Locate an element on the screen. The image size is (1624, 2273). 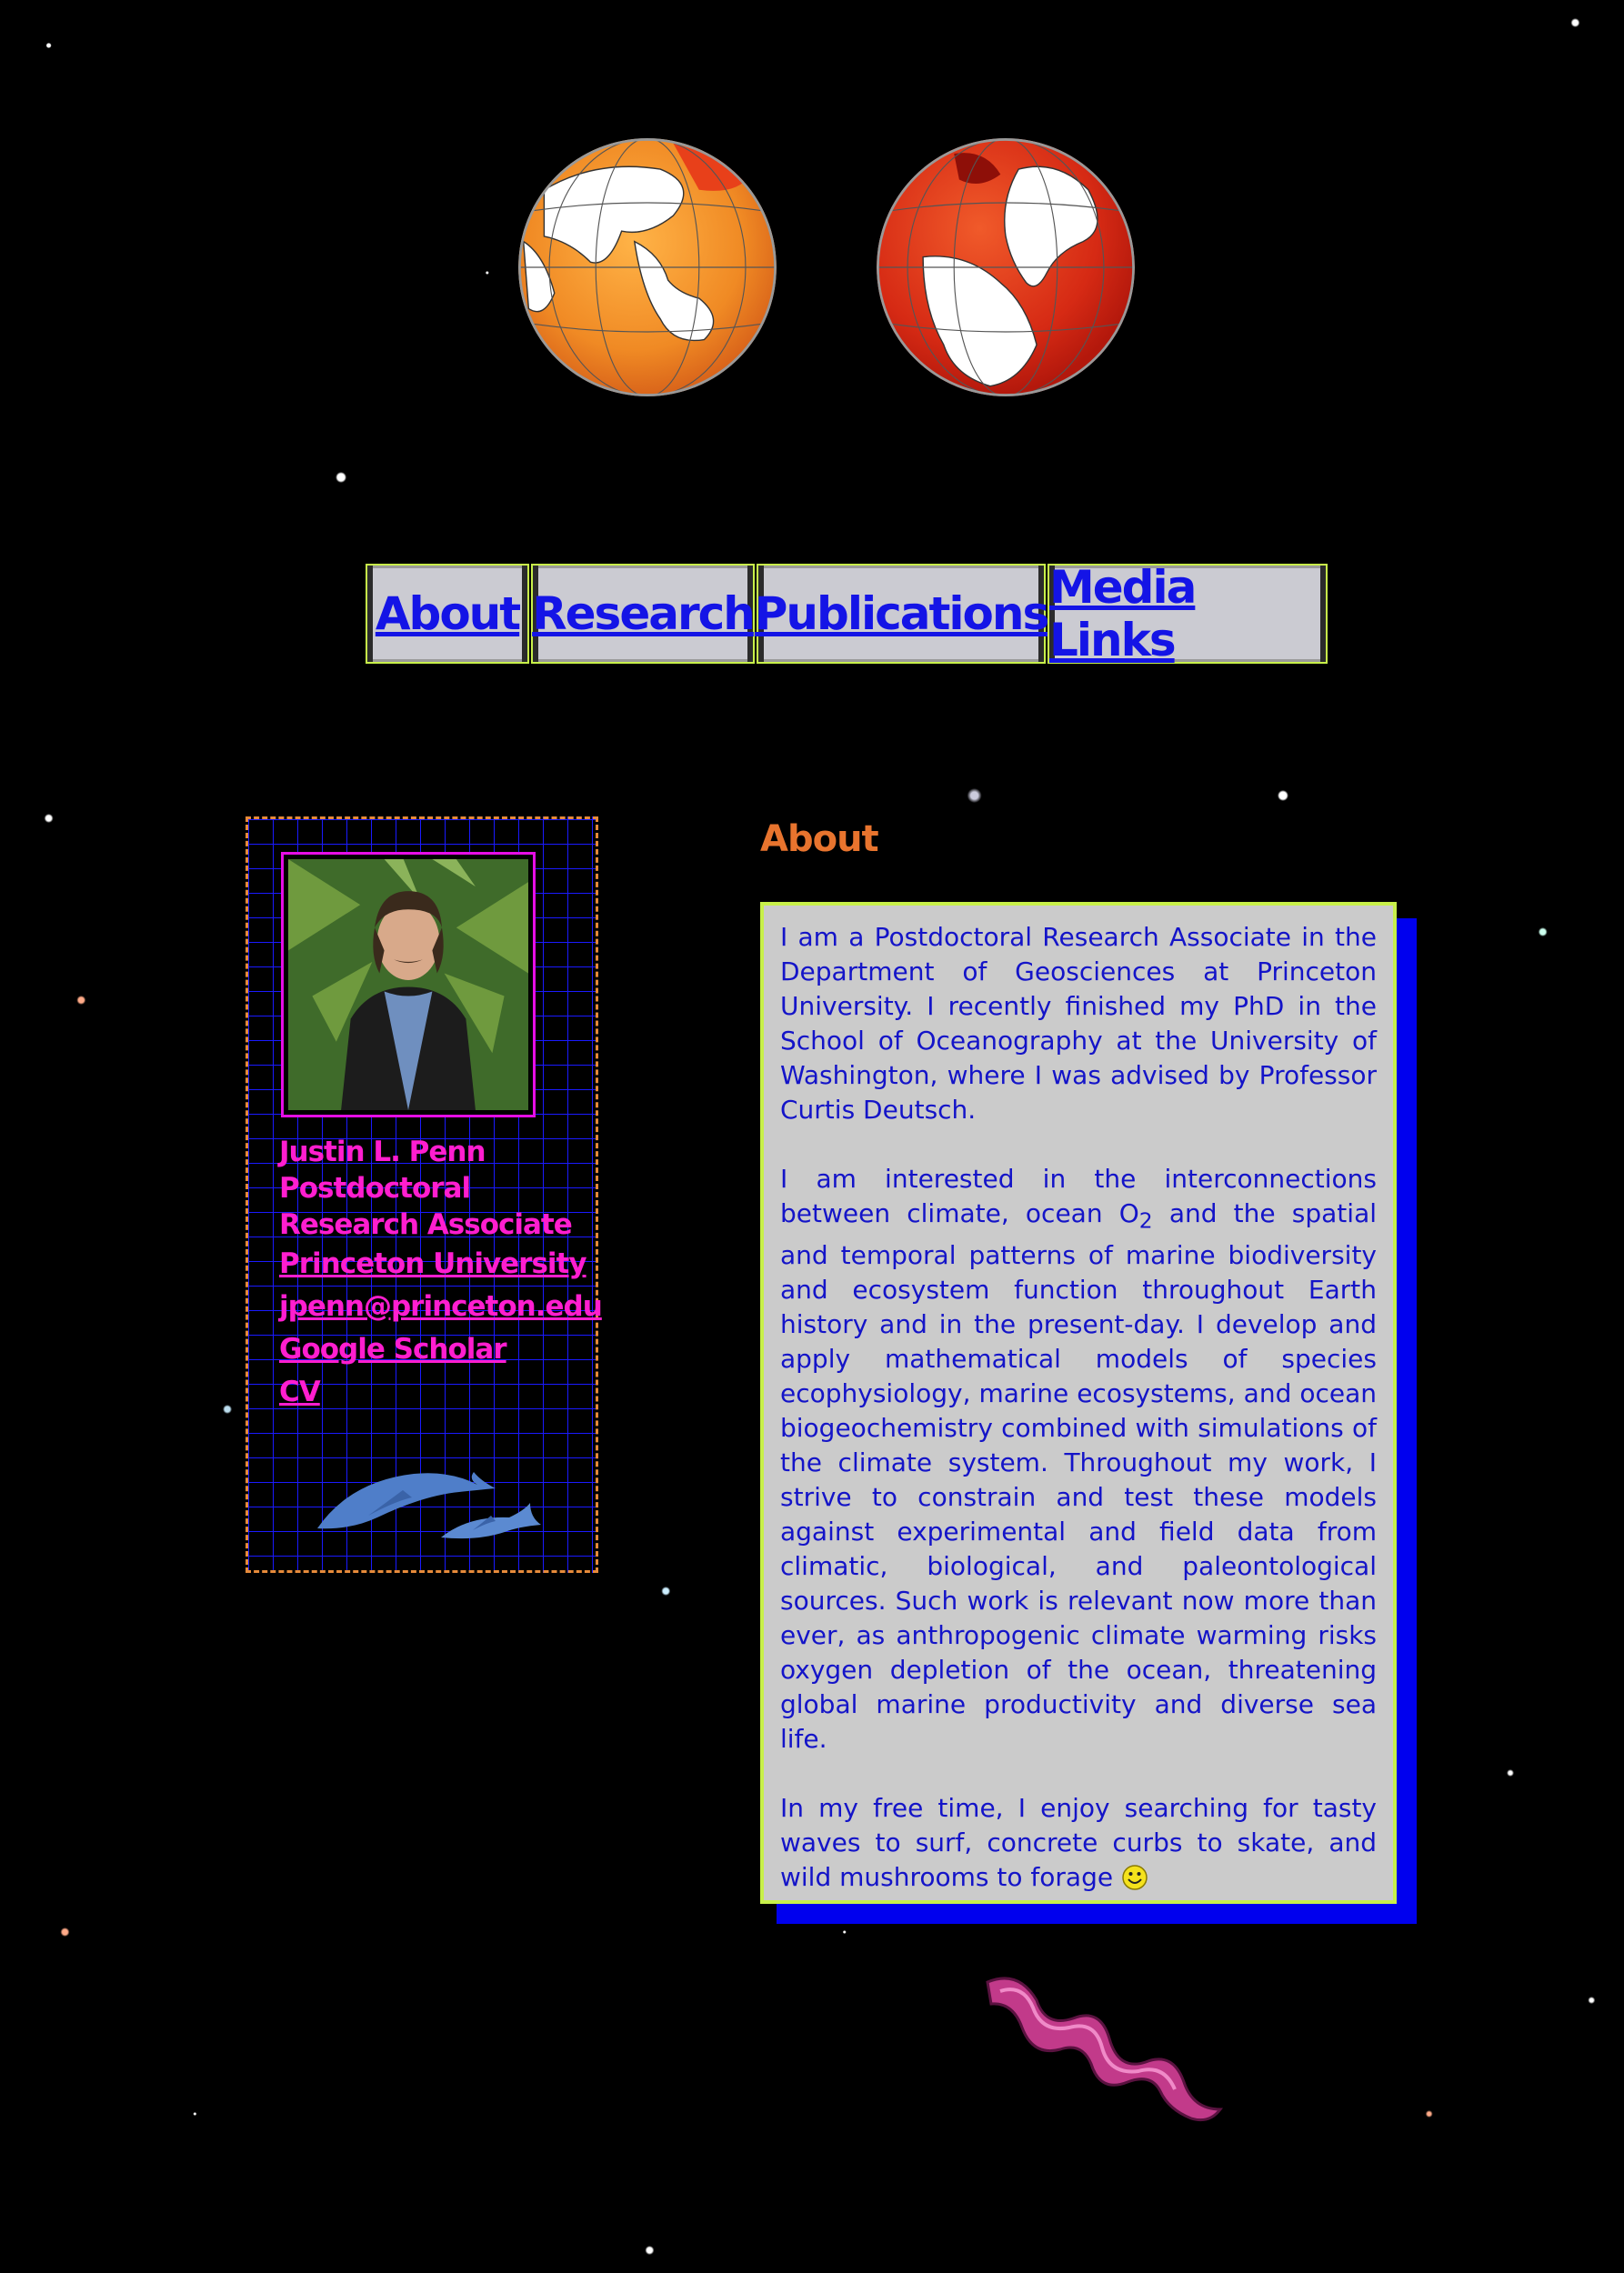
smiley-icon is located at coordinates (1135, 1877).